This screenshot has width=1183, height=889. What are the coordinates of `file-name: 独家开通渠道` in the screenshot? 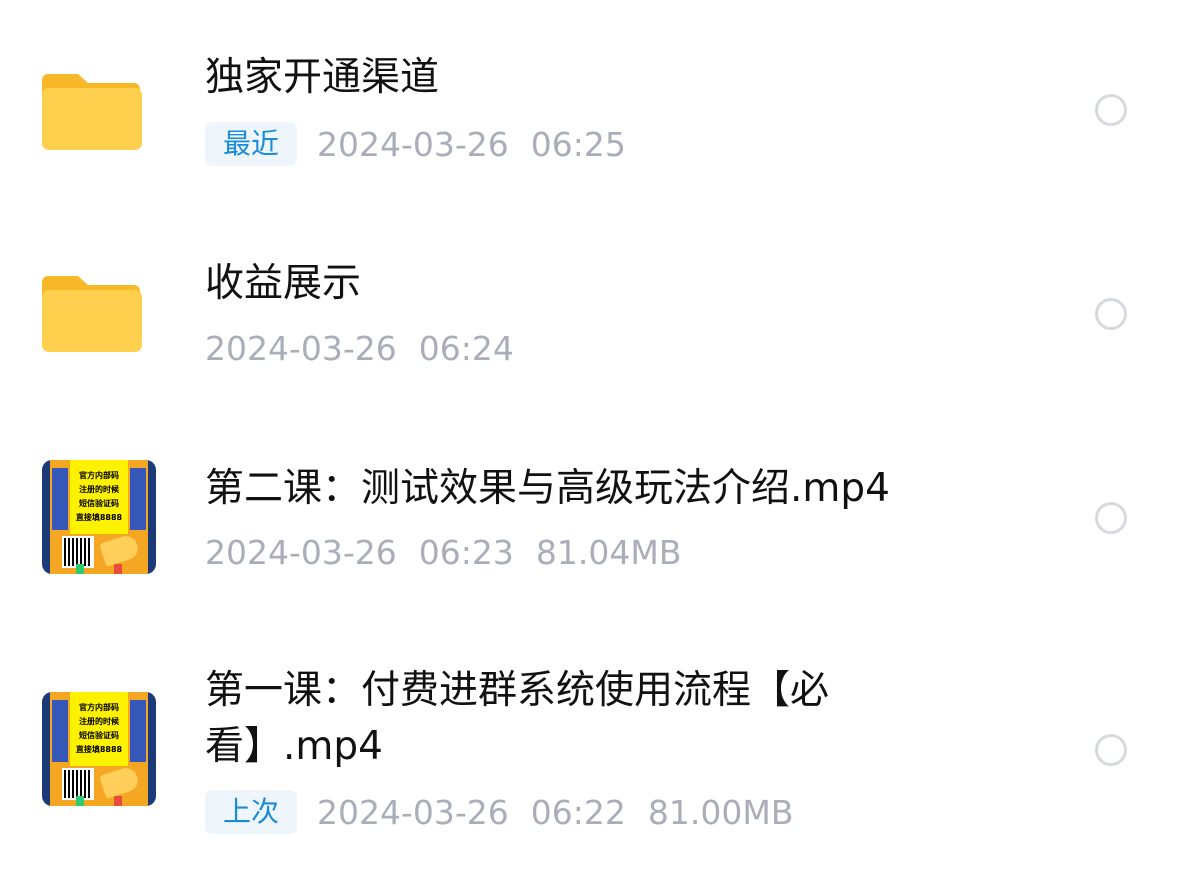 It's located at (322, 78).